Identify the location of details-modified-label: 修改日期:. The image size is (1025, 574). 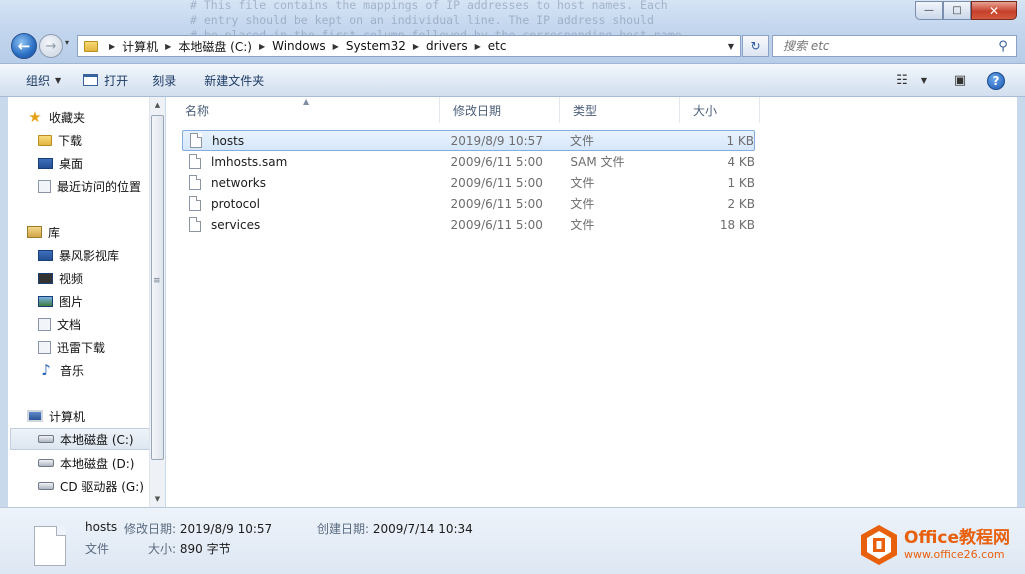
(150, 529).